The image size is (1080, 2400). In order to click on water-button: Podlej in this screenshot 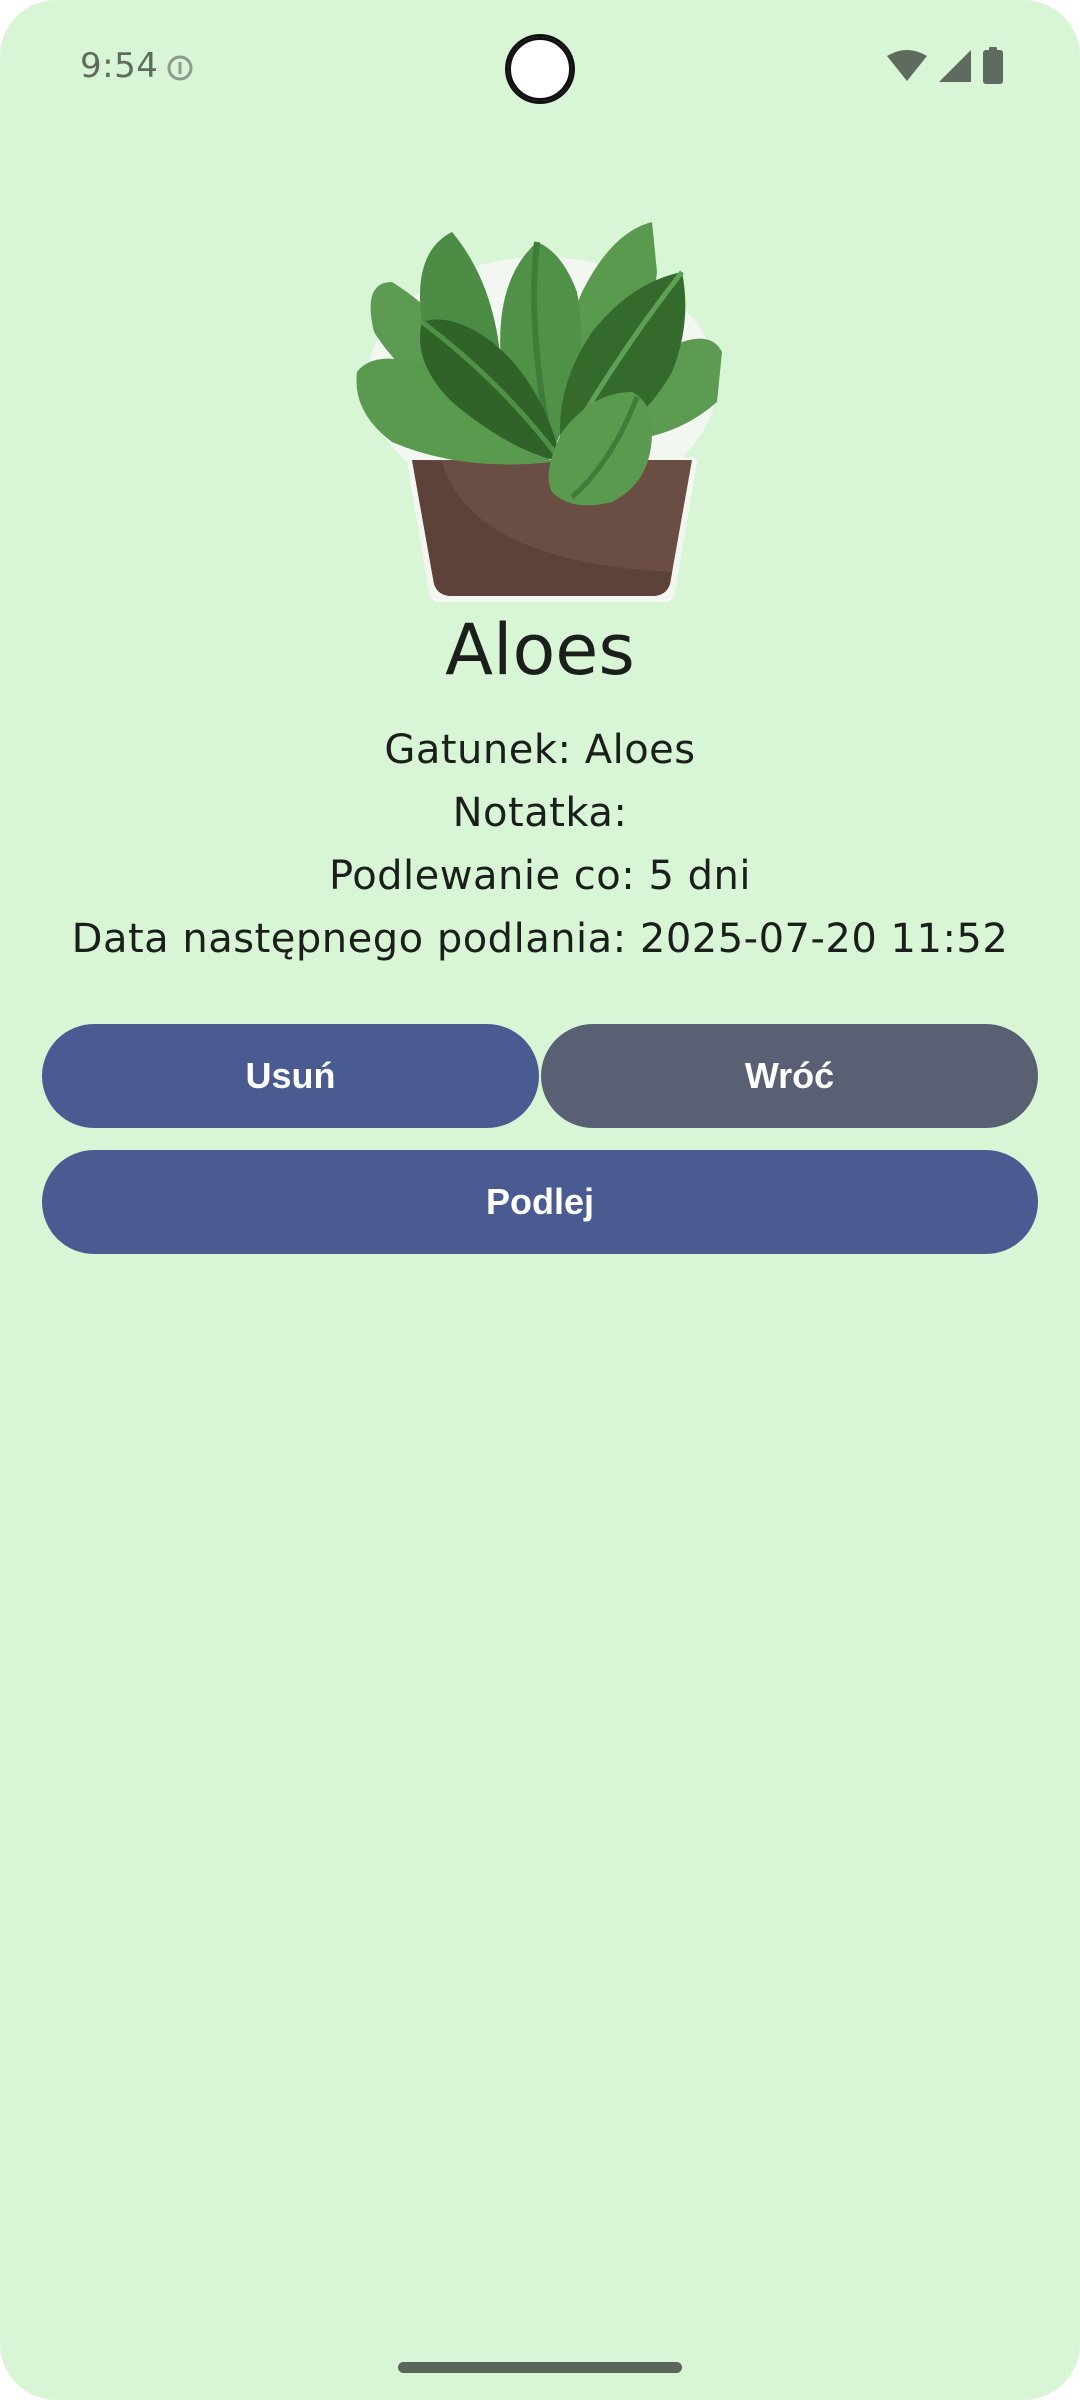, I will do `click(540, 1202)`.